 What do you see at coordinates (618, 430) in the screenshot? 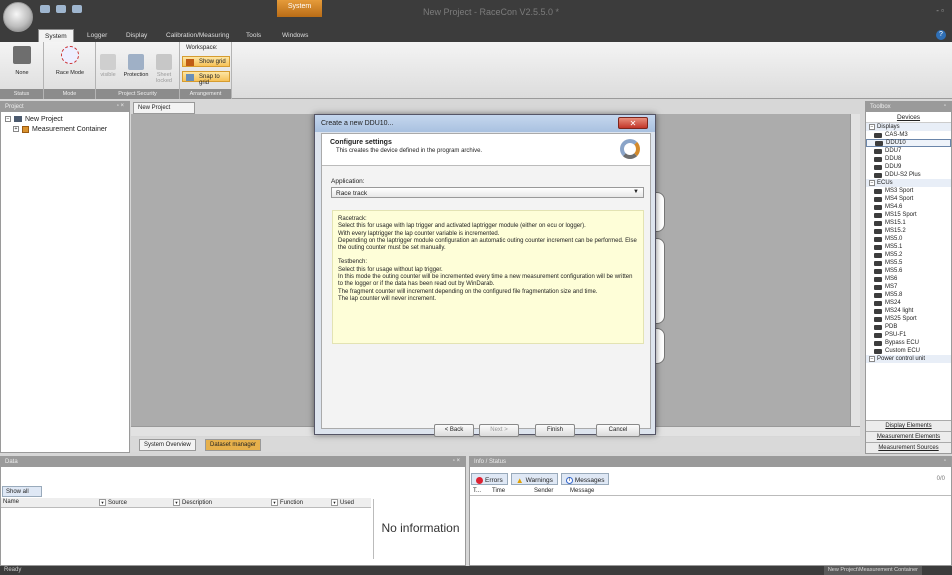
I see `cancel-button: Cancel` at bounding box center [618, 430].